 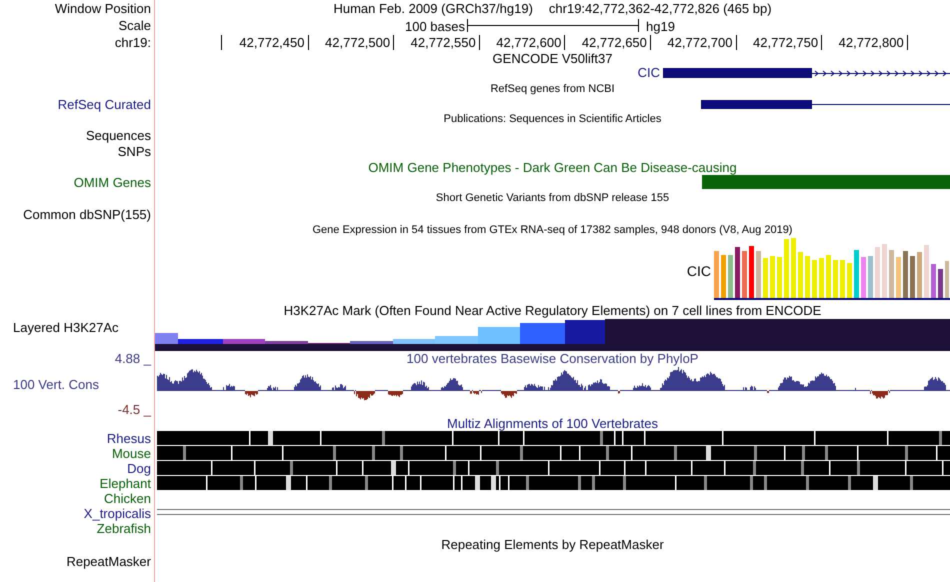 What do you see at coordinates (132, 42) in the screenshot?
I see `track-label: chr19:` at bounding box center [132, 42].